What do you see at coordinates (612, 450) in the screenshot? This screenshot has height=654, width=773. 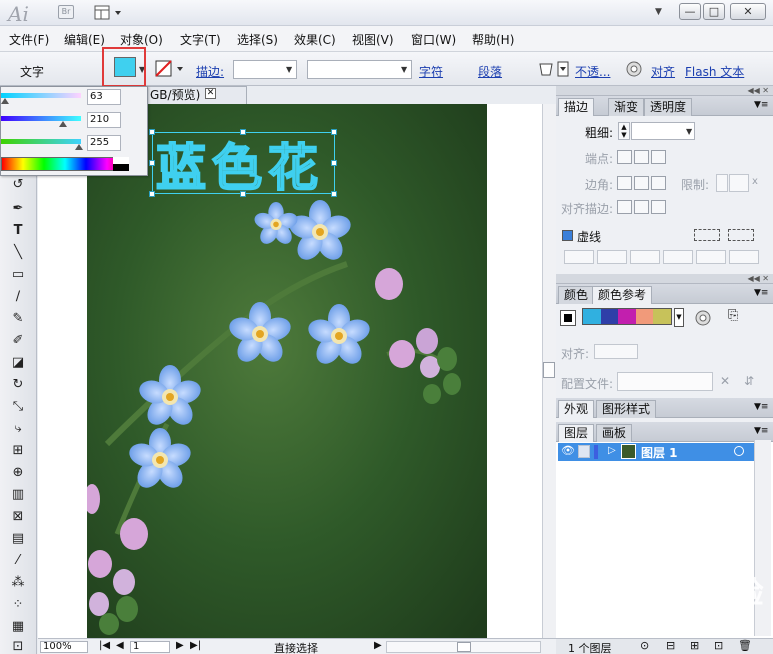 I see `expand-triangle-icon: ▷` at bounding box center [612, 450].